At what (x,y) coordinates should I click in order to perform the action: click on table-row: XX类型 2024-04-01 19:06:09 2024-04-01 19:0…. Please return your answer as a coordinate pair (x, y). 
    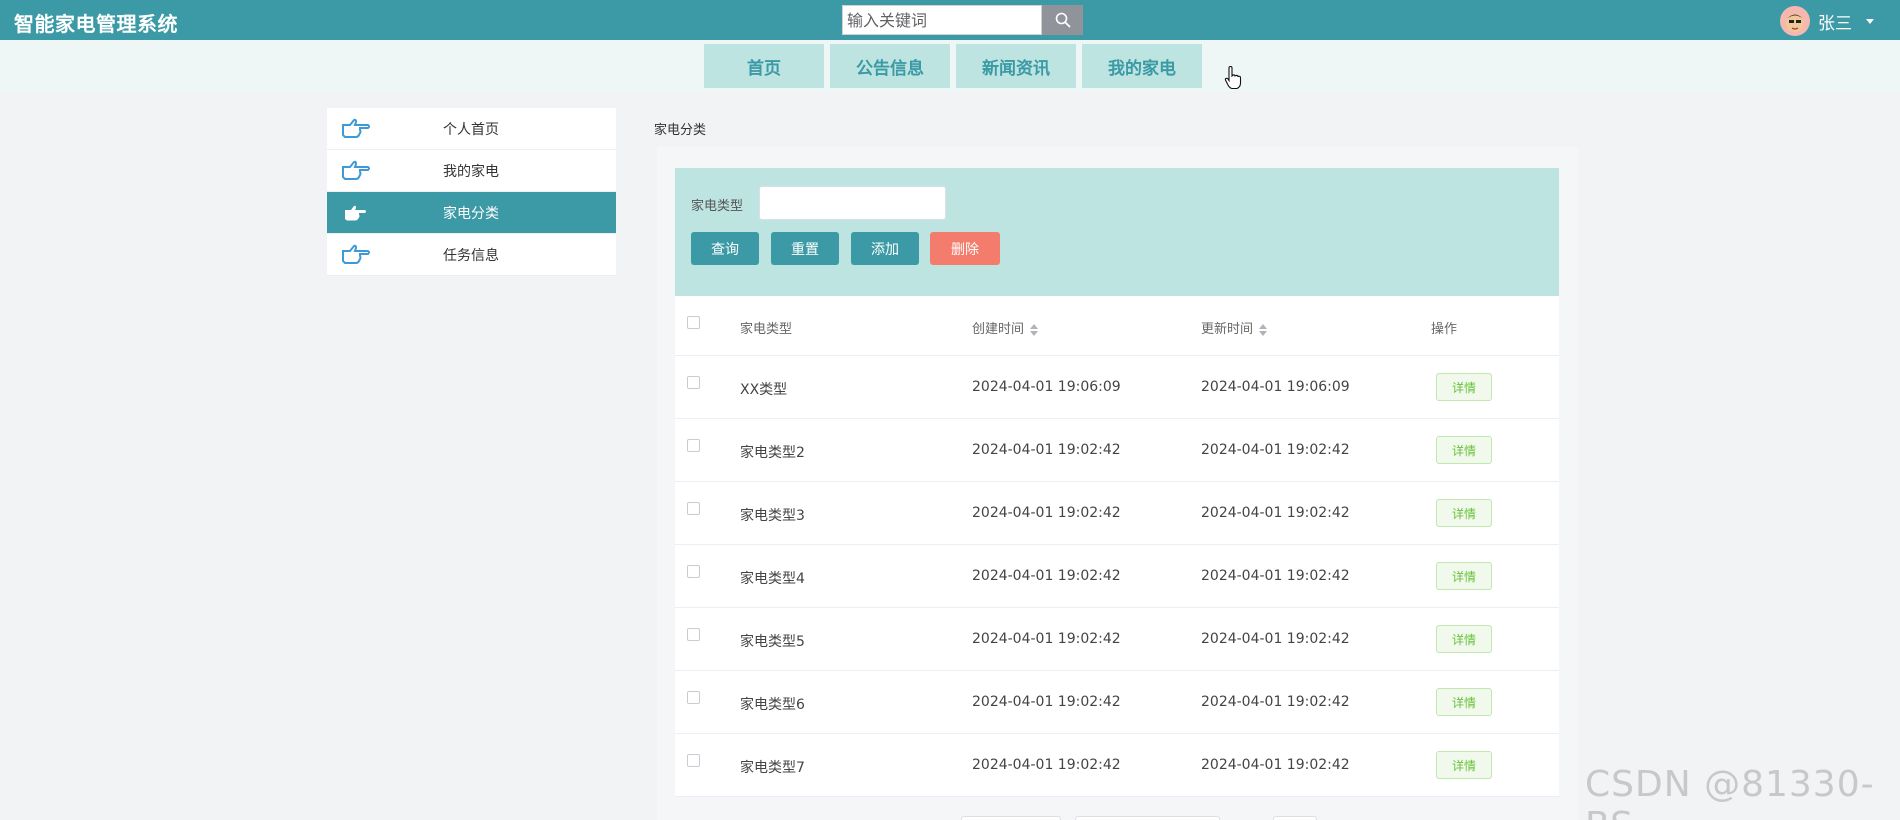
    Looking at the image, I should click on (1117, 387).